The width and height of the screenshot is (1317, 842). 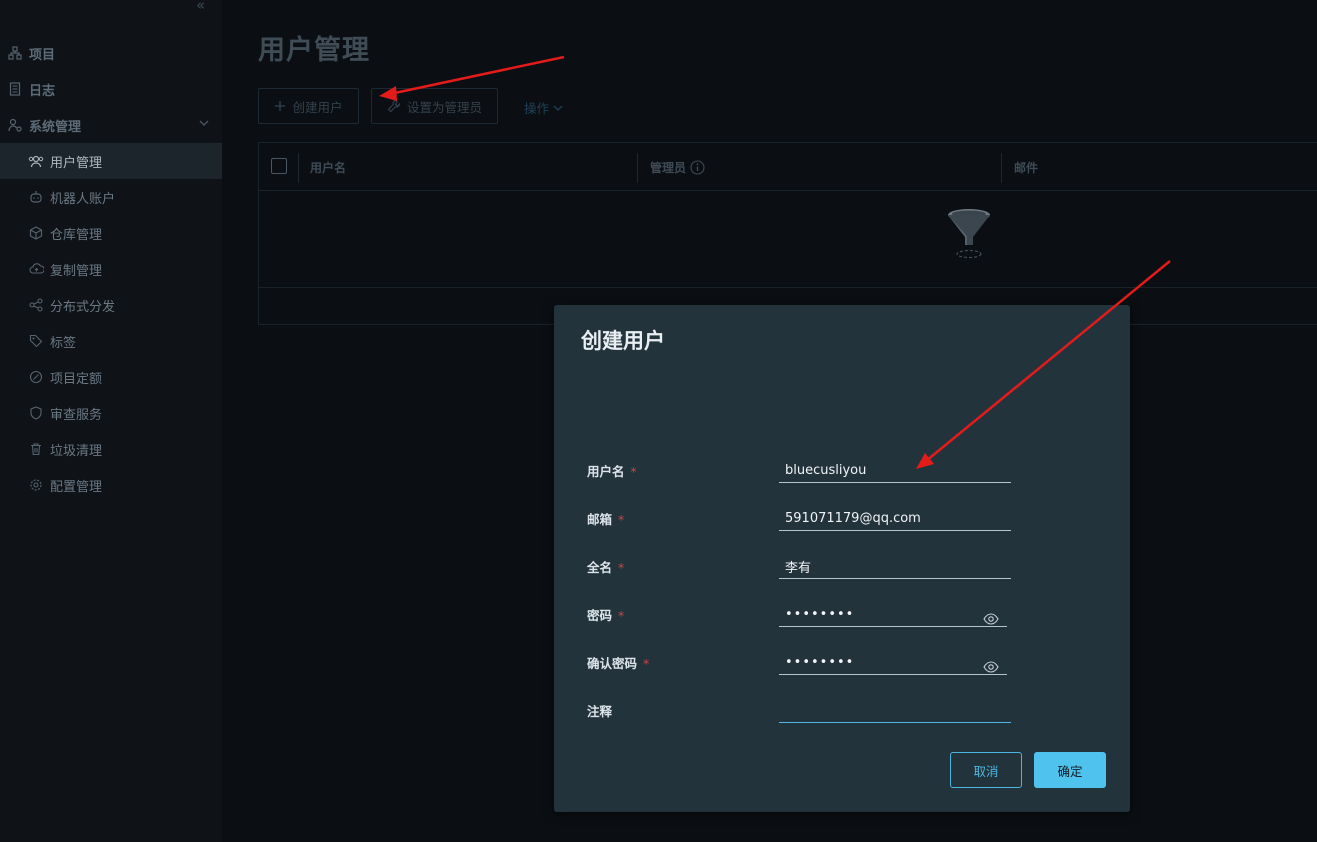 I want to click on sidebar-item-label: 用户管理, so click(x=76, y=163).